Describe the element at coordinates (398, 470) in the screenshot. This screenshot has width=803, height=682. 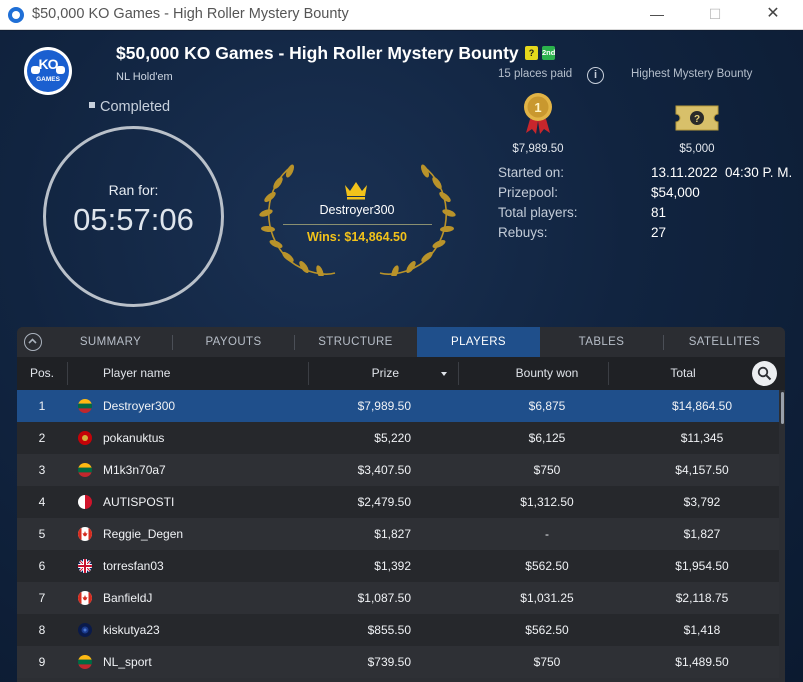
I see `table-row: 3 M1k3n70a7 $3,407.50 $750 $4,157.50` at that location.